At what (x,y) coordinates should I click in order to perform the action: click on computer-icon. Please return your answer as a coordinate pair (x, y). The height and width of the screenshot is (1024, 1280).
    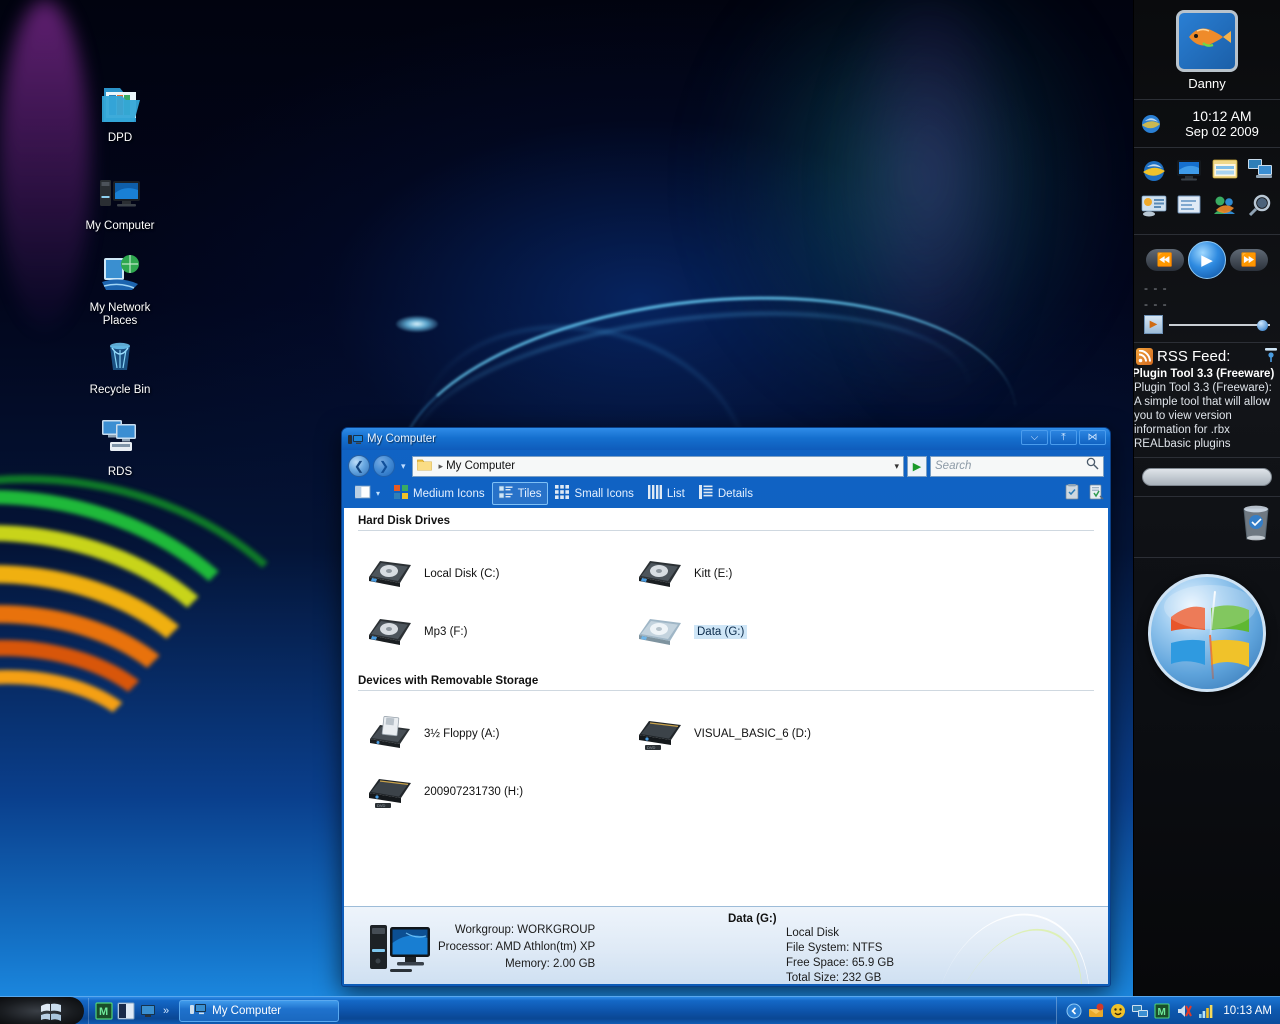
    Looking at the image, I should click on (120, 192).